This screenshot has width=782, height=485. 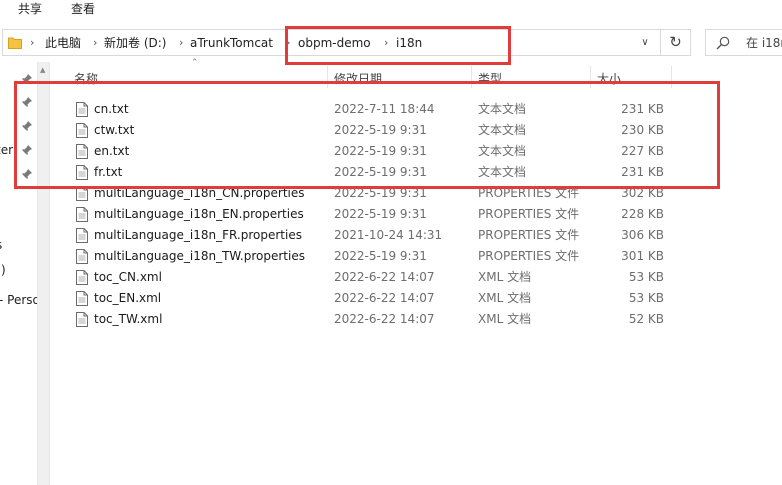 I want to click on file-size: 227 KB, so click(x=642, y=151).